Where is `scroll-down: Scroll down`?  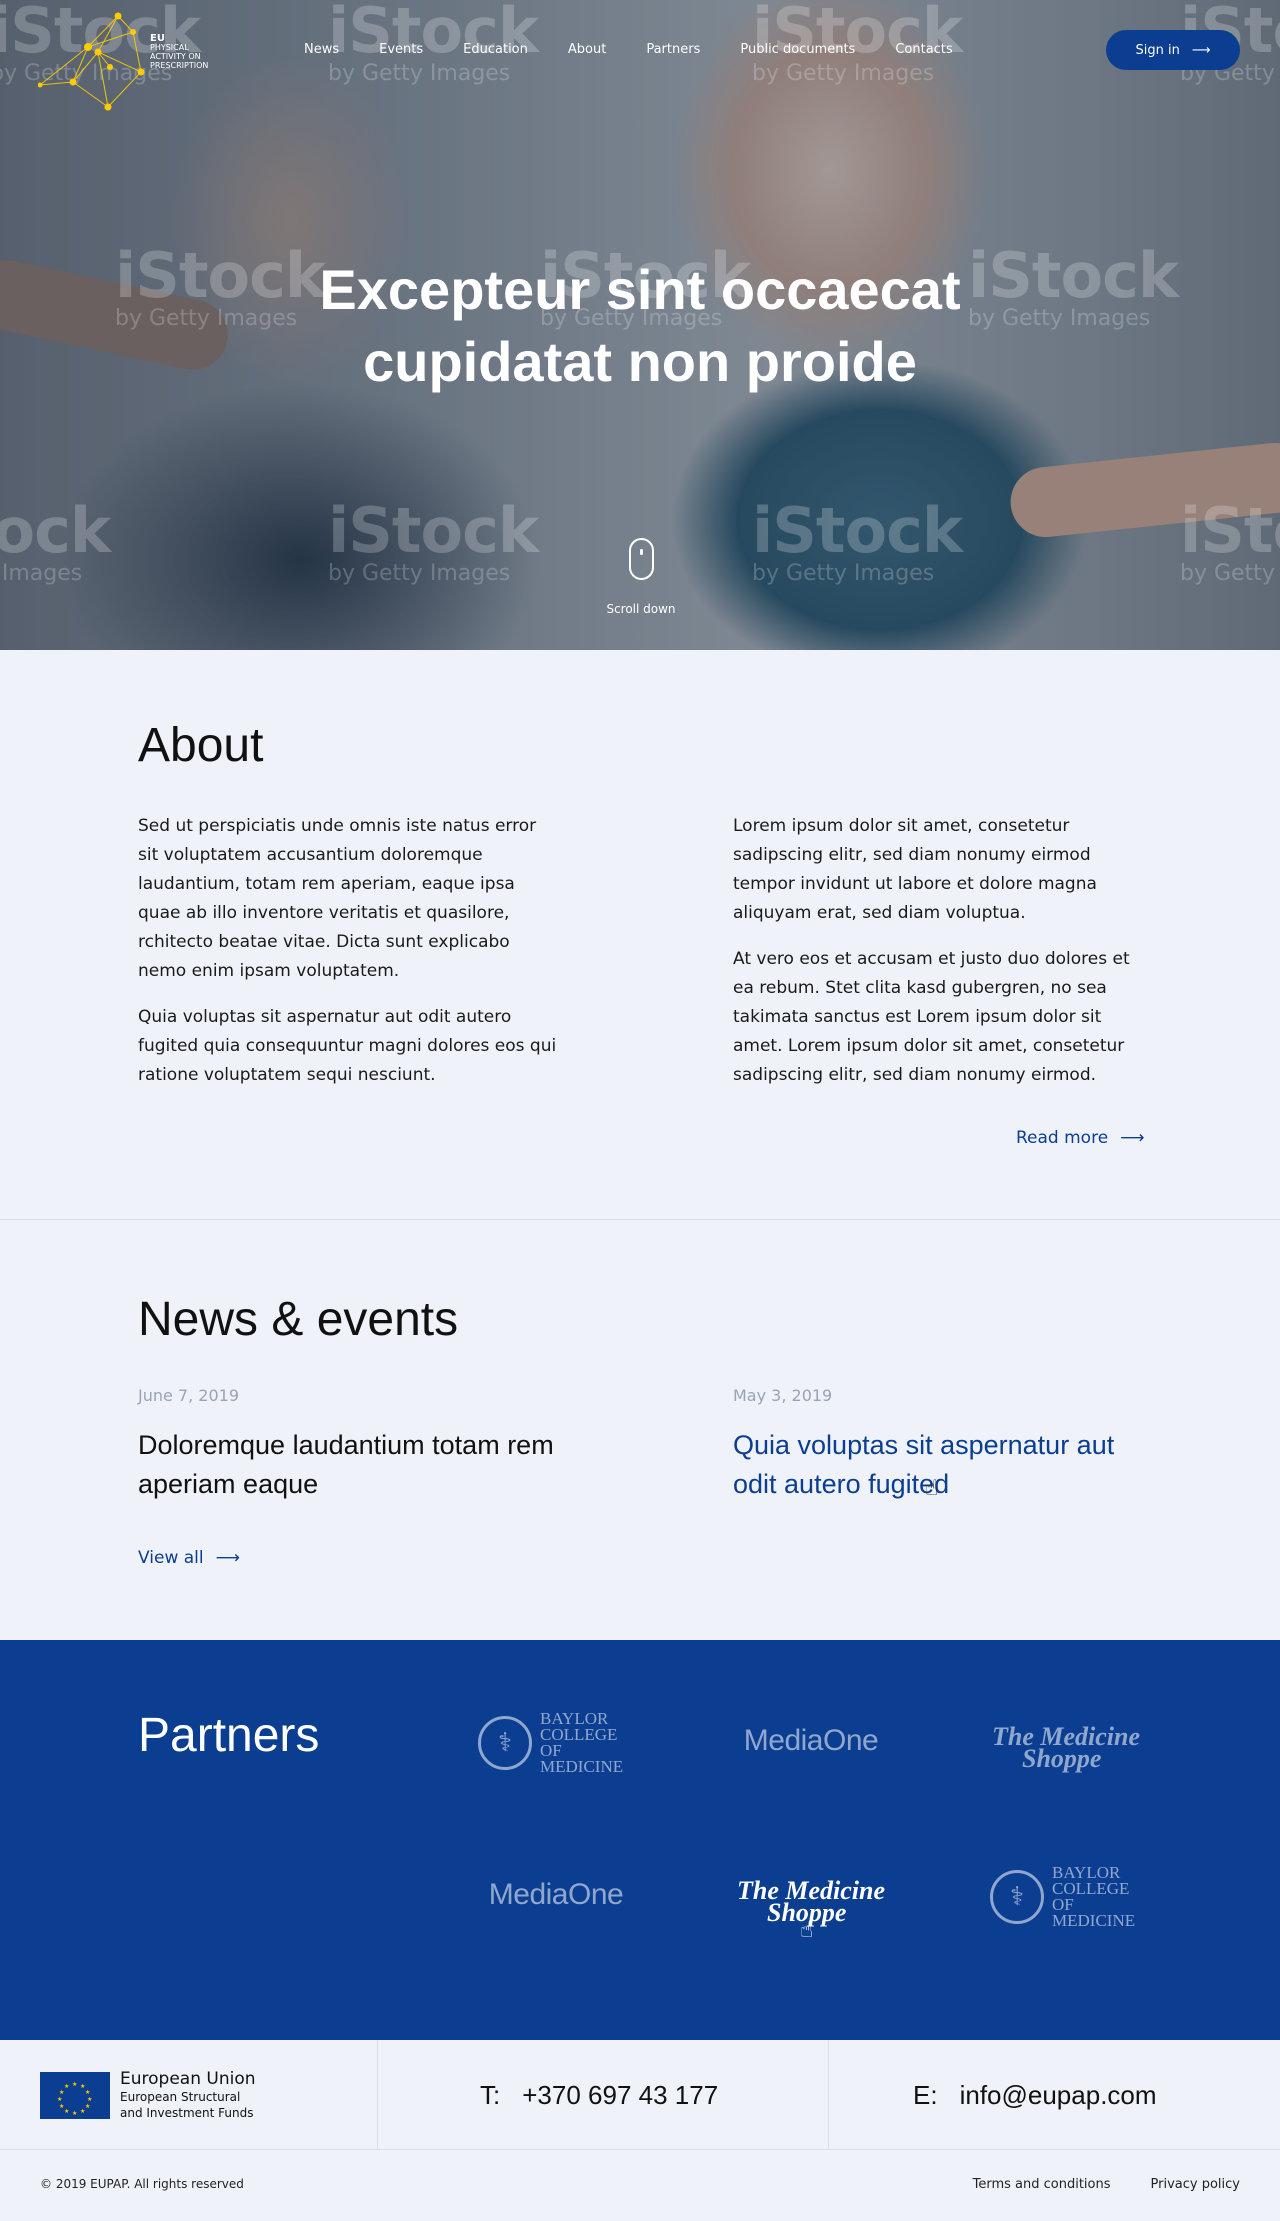 scroll-down: Scroll down is located at coordinates (641, 577).